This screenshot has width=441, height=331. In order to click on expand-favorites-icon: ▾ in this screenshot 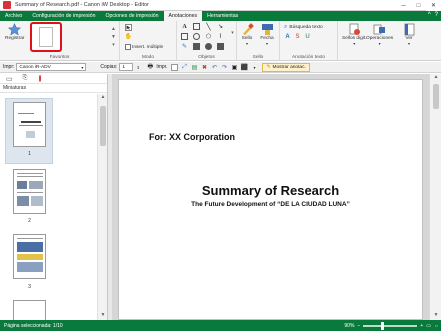, I will do `click(113, 44)`.